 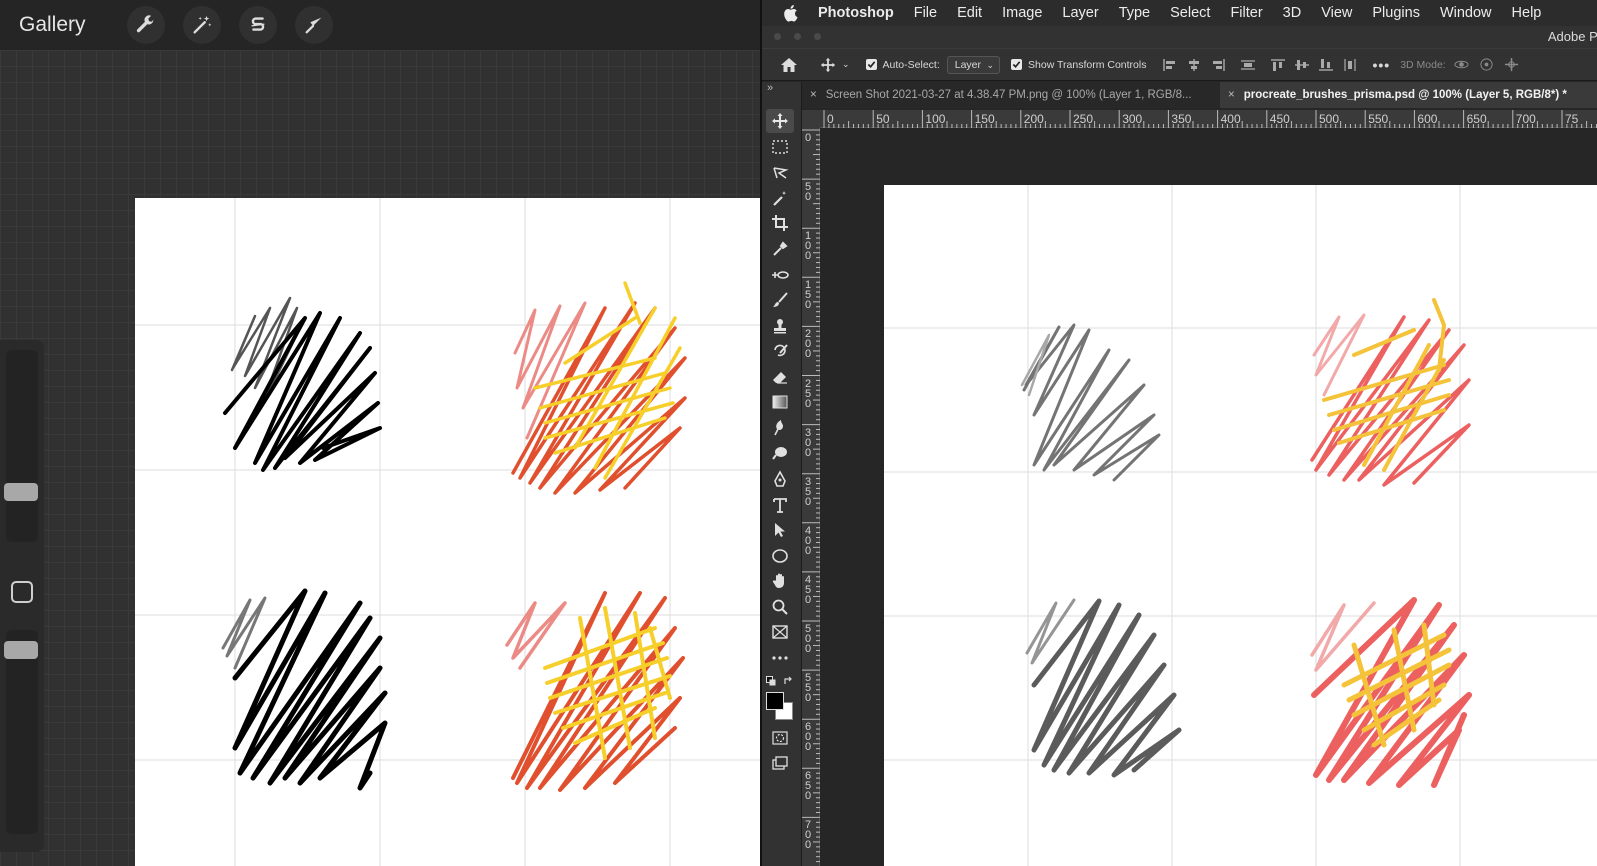 What do you see at coordinates (808, 246) in the screenshot?
I see `ruler-label: 100` at bounding box center [808, 246].